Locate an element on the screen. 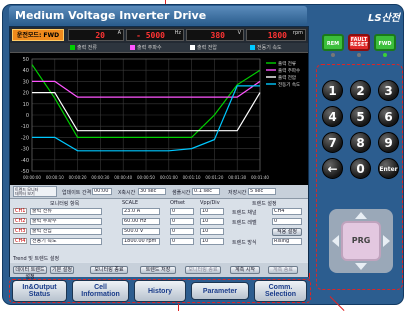 Image resolution: width=406 pixels, height=311 pixels. x-tick-label: 00:01:30 is located at coordinates (237, 177).